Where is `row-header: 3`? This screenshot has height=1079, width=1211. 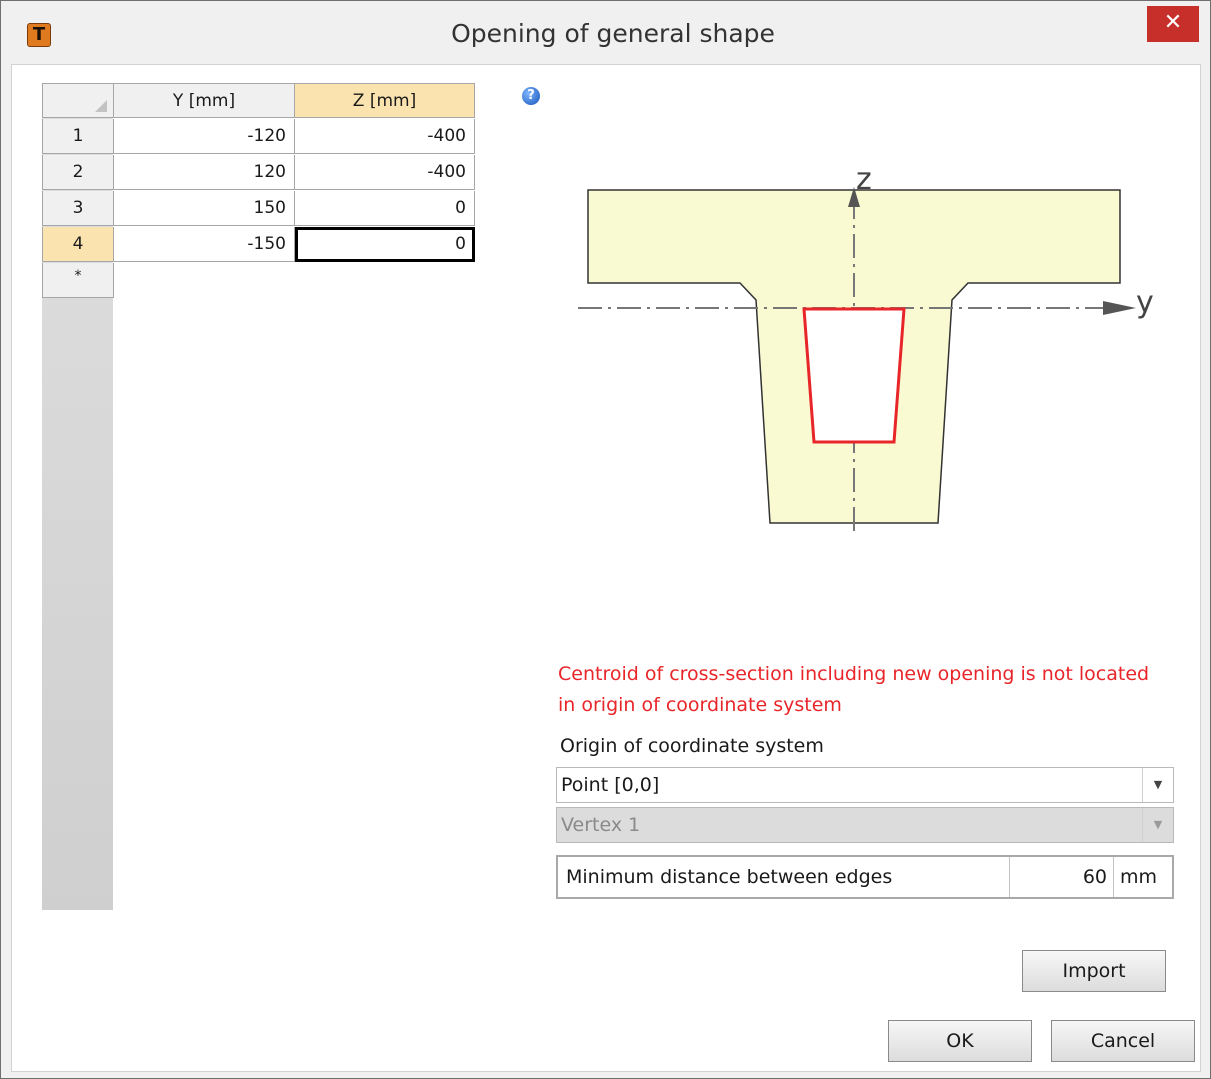
row-header: 3 is located at coordinates (78, 208).